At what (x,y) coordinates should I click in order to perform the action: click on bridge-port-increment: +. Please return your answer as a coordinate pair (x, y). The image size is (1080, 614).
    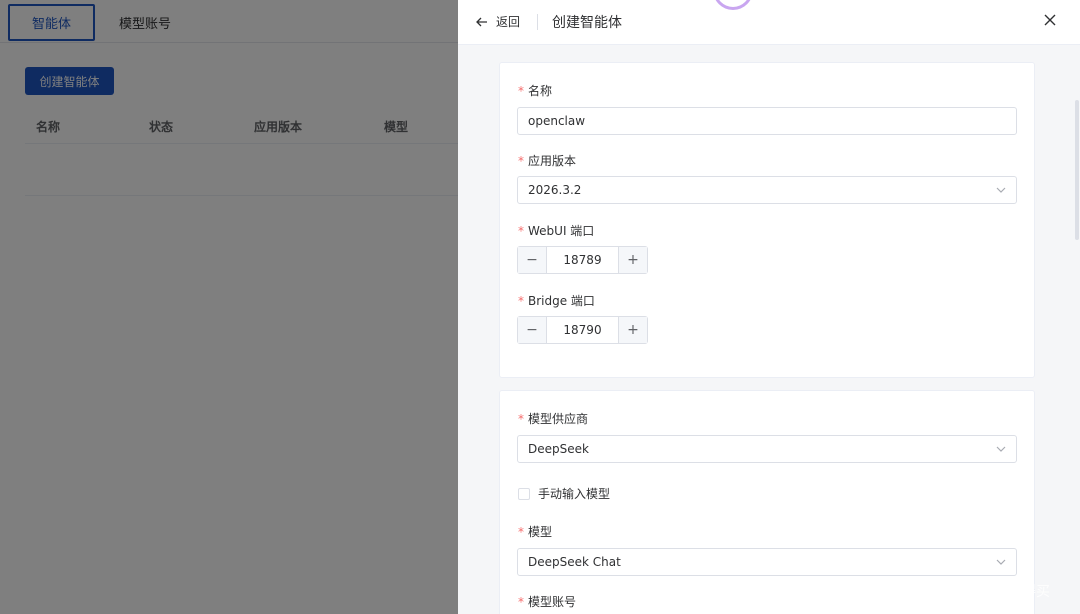
    Looking at the image, I should click on (632, 330).